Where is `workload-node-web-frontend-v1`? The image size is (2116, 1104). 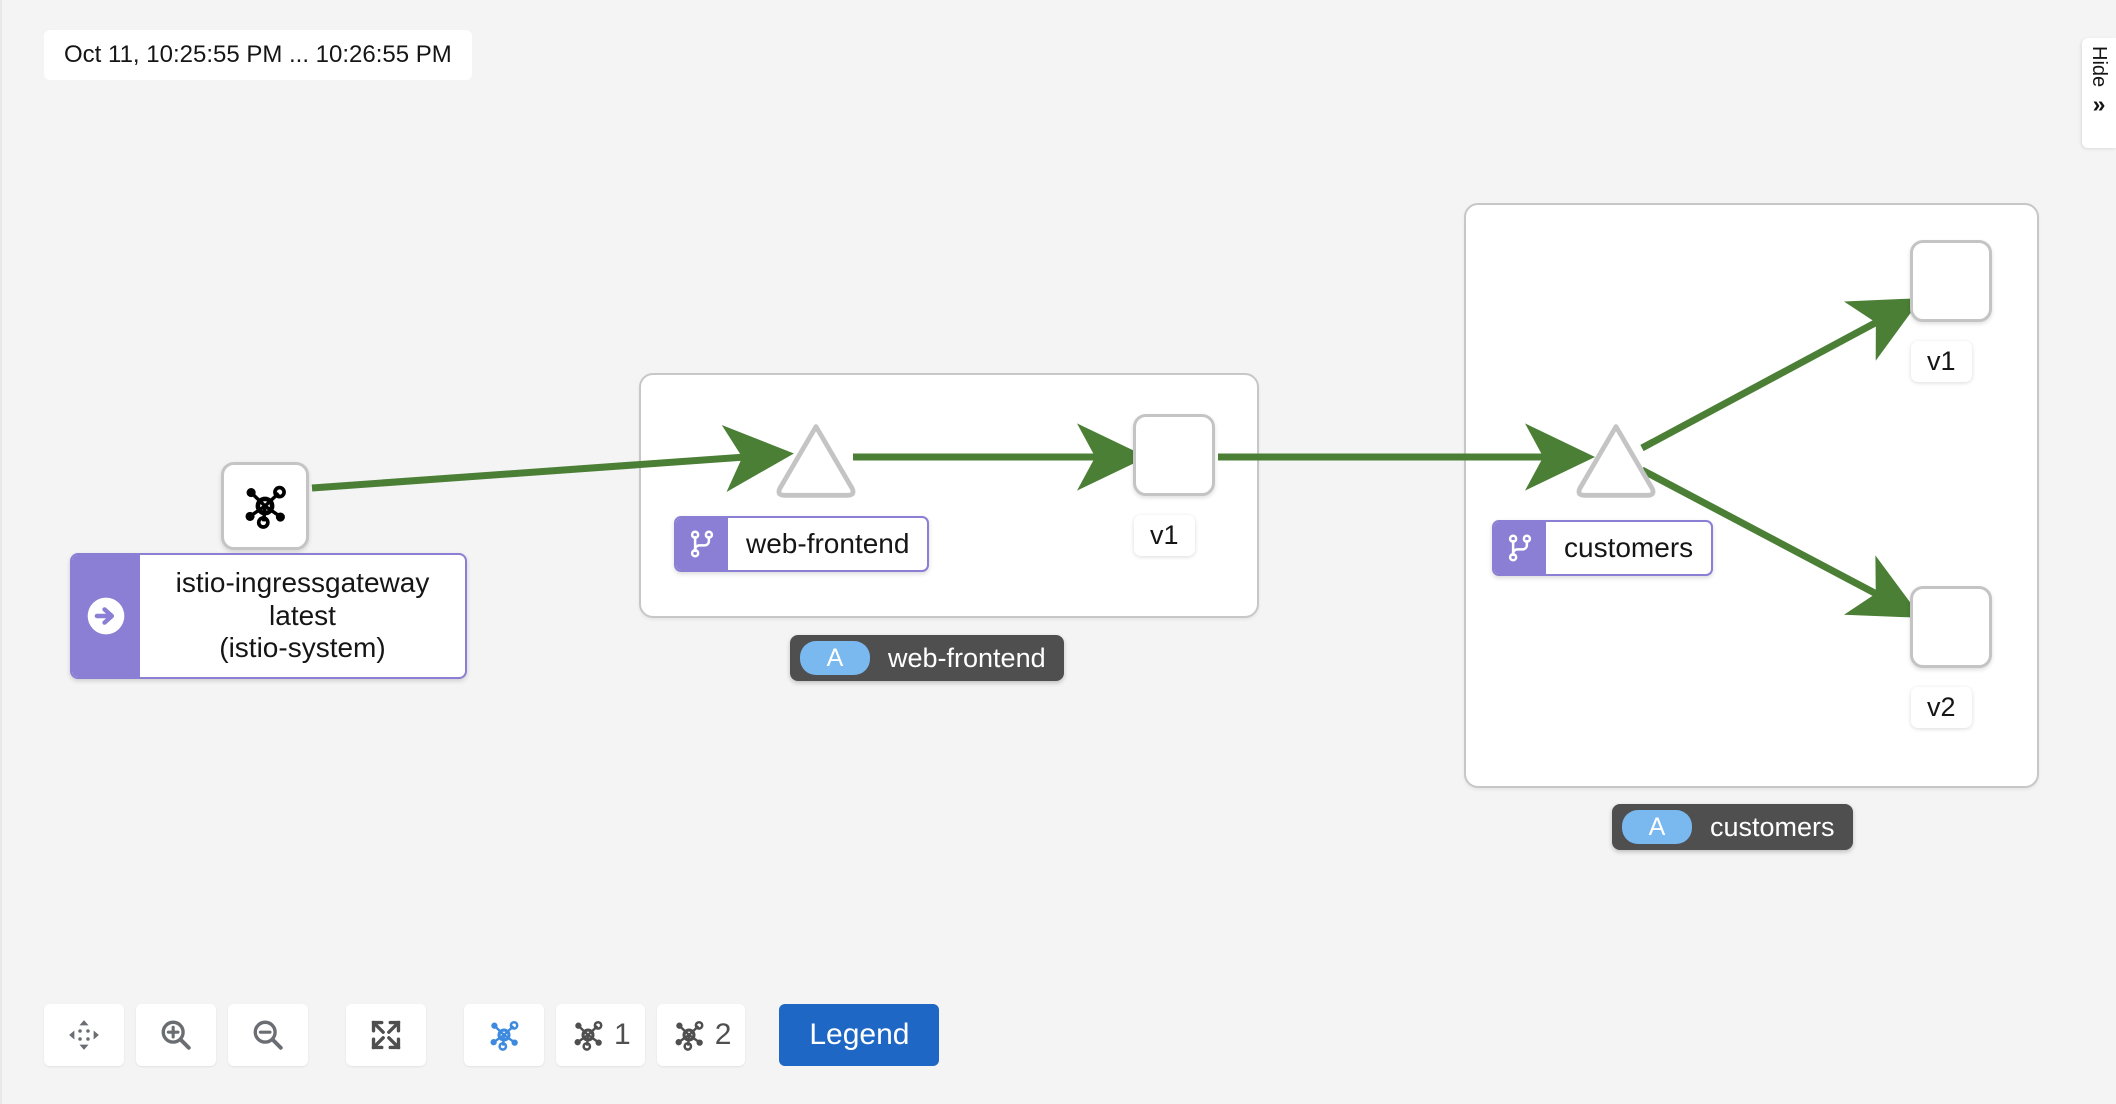
workload-node-web-frontend-v1 is located at coordinates (1174, 455).